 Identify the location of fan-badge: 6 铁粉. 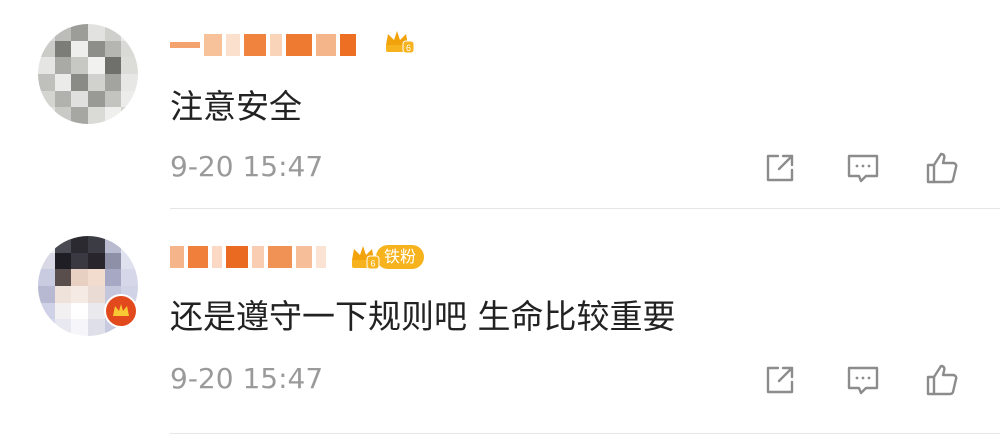
(387, 257).